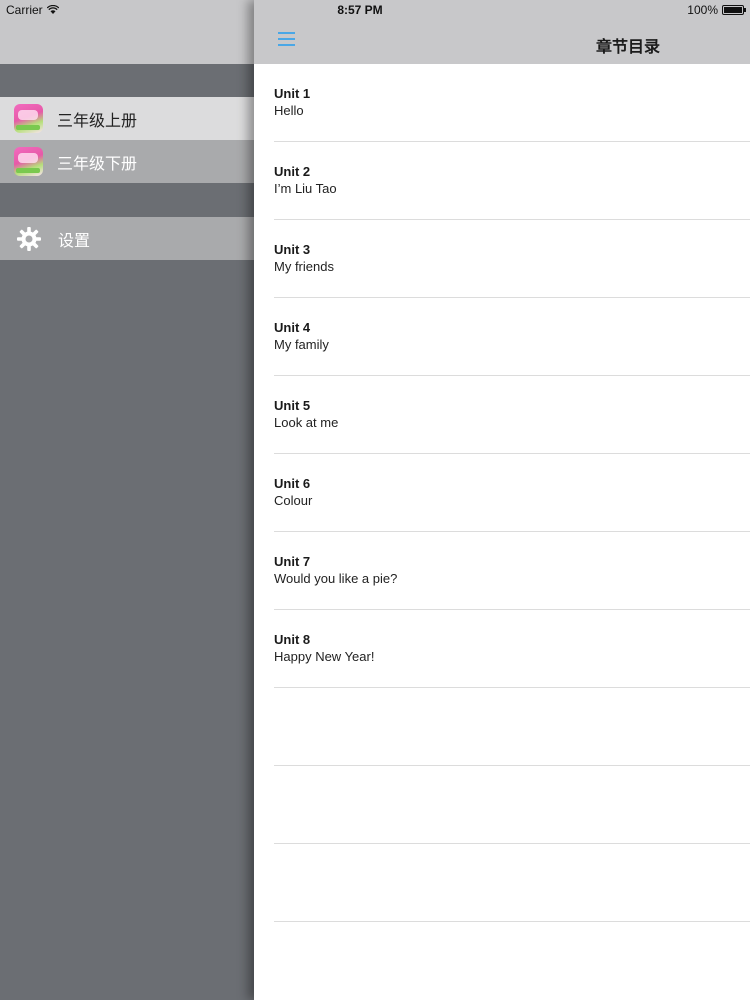  What do you see at coordinates (292, 639) in the screenshot?
I see `unit-title: Unit 8` at bounding box center [292, 639].